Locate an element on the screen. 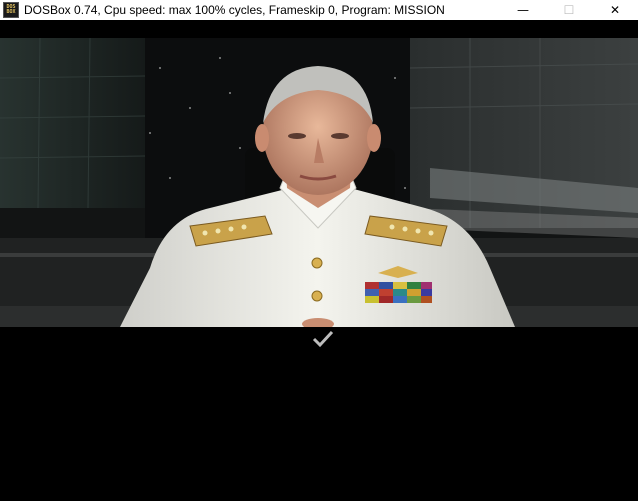 The height and width of the screenshot is (501, 638). maximize-icon: ☐ is located at coordinates (569, 10).